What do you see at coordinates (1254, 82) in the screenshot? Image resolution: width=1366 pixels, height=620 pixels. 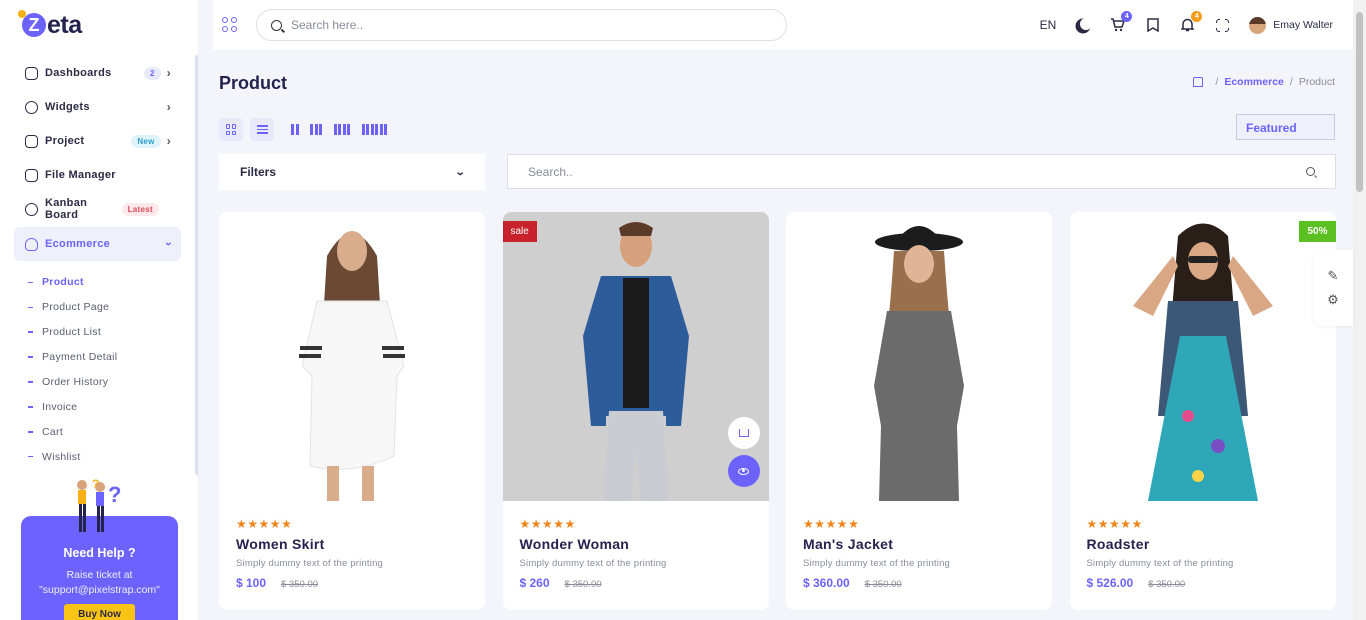 I see `breadcrumb-link-ecommerce: Ecommerce` at bounding box center [1254, 82].